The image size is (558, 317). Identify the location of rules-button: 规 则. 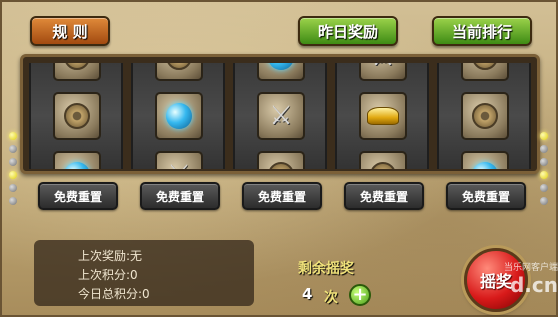
(70, 31).